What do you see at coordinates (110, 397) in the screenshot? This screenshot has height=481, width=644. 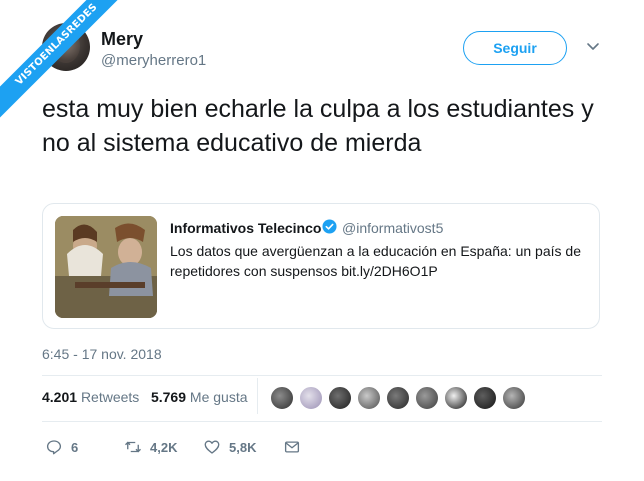 I see `retweets-label: Retweets` at bounding box center [110, 397].